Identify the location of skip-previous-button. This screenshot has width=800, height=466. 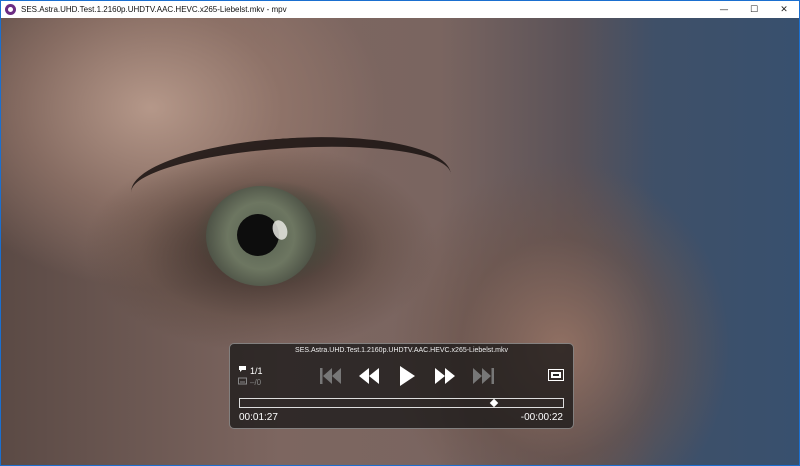
(331, 376).